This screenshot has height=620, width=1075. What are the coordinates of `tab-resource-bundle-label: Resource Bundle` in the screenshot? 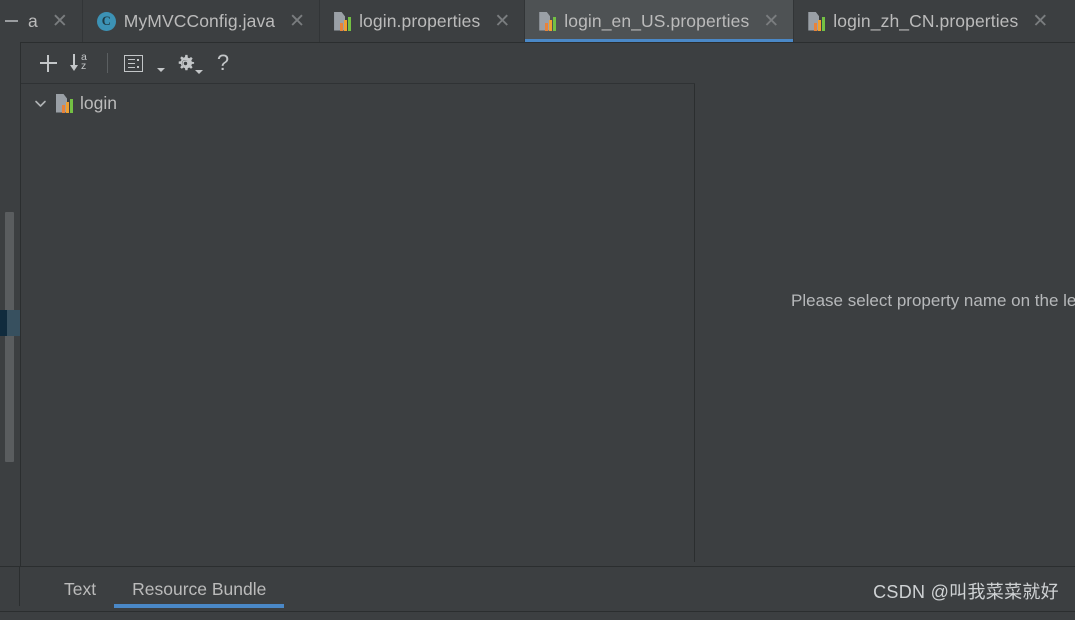 It's located at (199, 588).